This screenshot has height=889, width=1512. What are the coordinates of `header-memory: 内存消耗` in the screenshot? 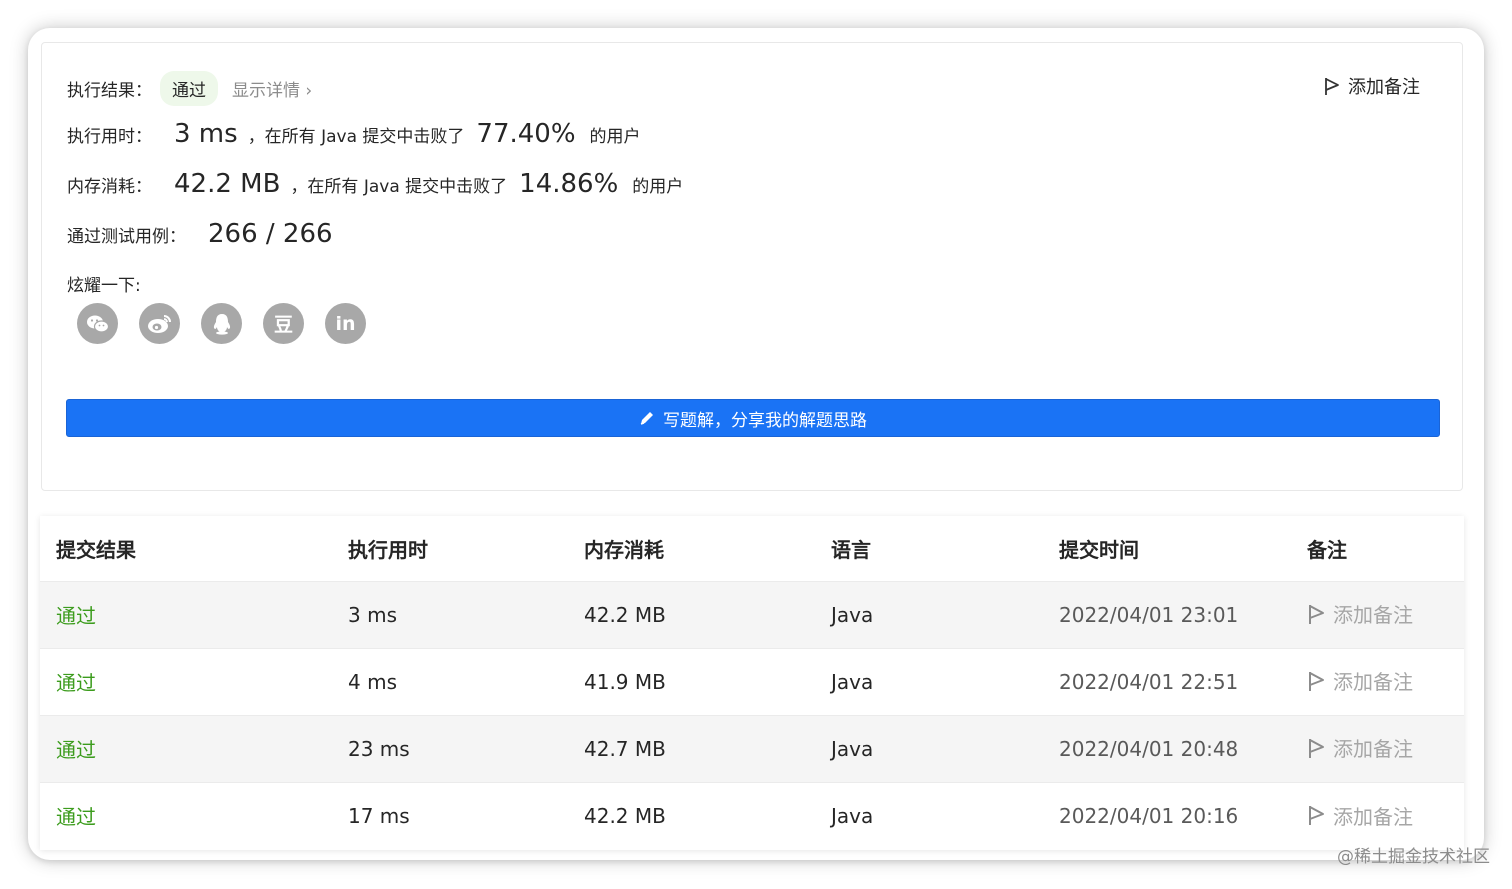 It's located at (624, 549).